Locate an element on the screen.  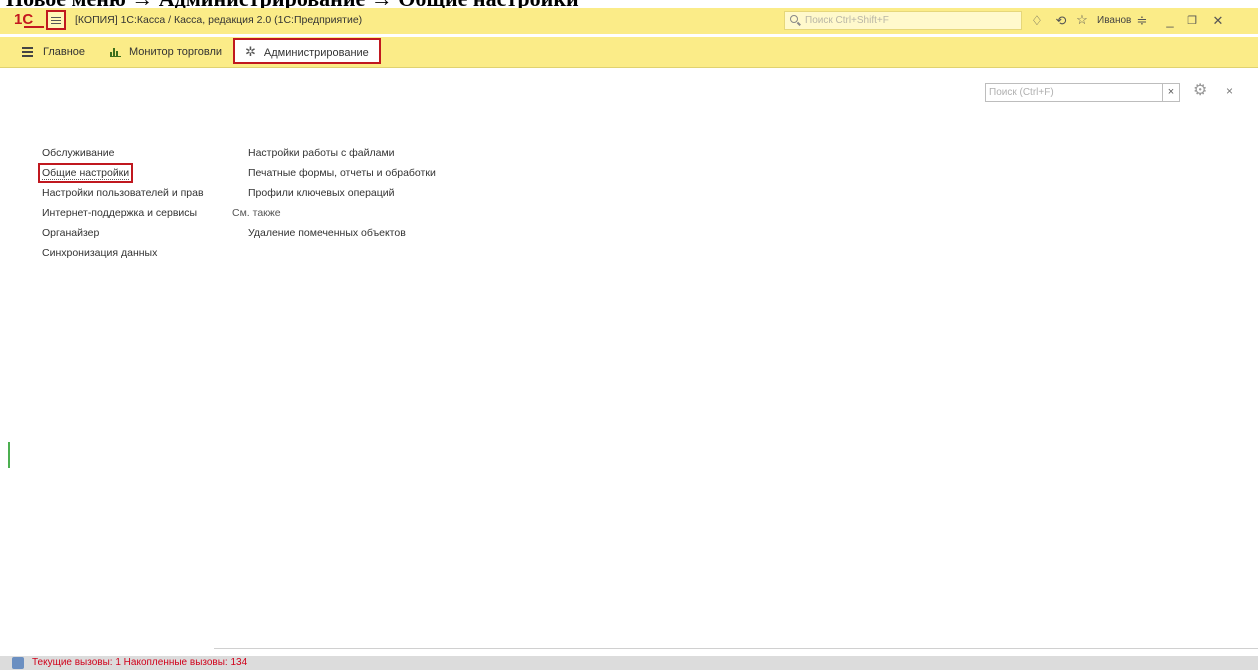
nav-data-sync: Синхронизация данных is located at coordinates (123, 253).